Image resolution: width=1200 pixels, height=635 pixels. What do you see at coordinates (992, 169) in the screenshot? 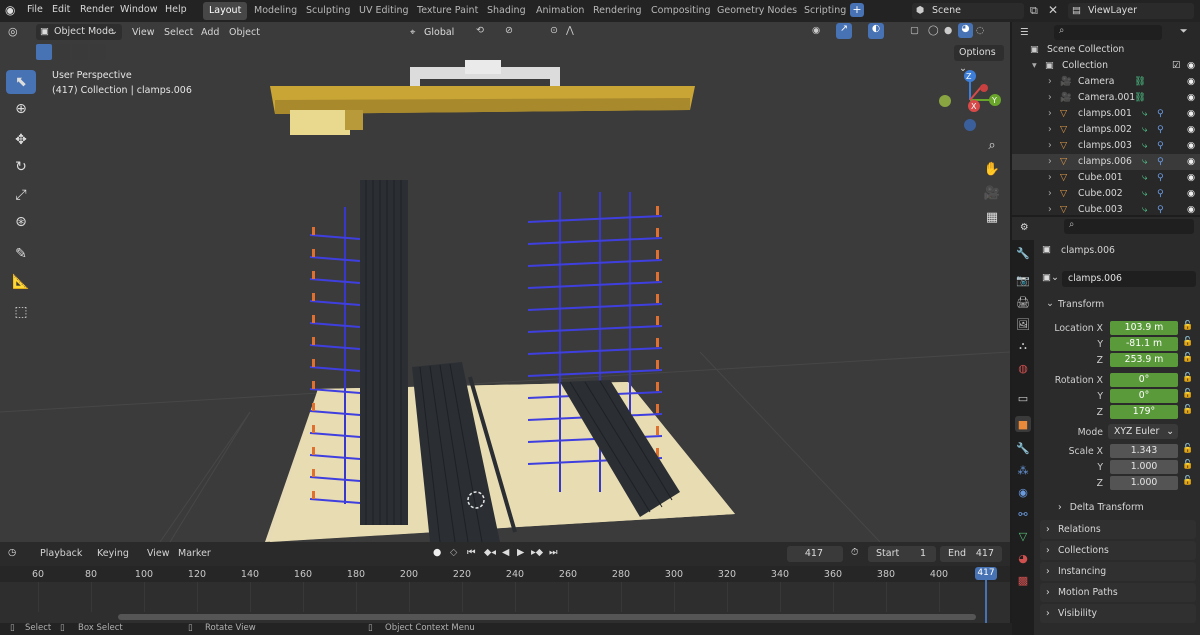
I see `pan-hand-icon: ✋` at bounding box center [992, 169].